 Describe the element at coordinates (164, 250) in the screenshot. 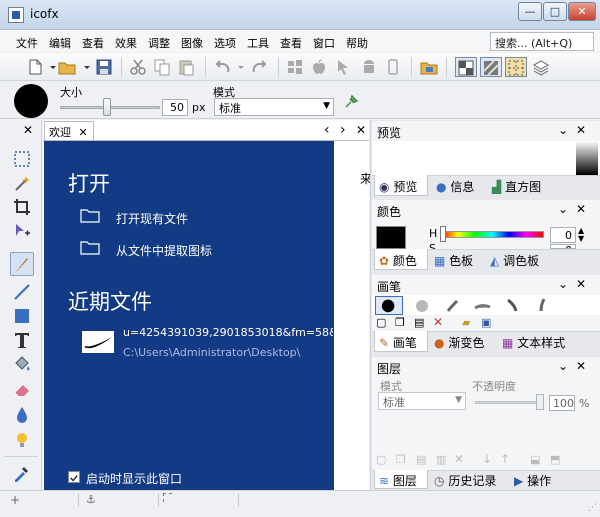

I see `extract-icons-link: 从文件中提取图标` at that location.